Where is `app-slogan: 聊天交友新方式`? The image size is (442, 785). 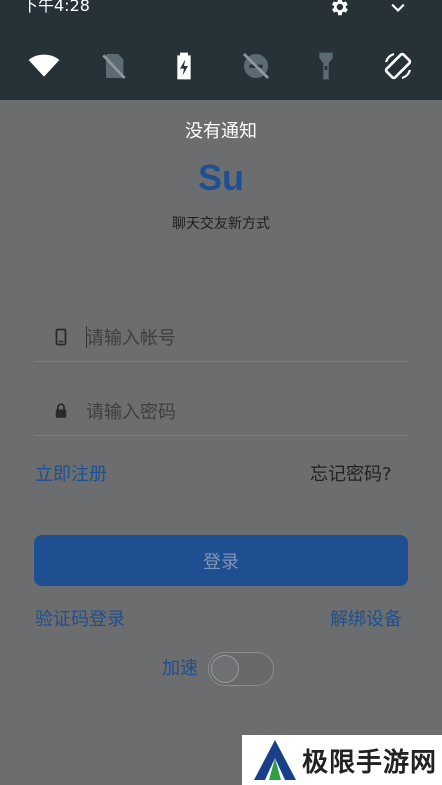 app-slogan: 聊天交友新方式 is located at coordinates (221, 224).